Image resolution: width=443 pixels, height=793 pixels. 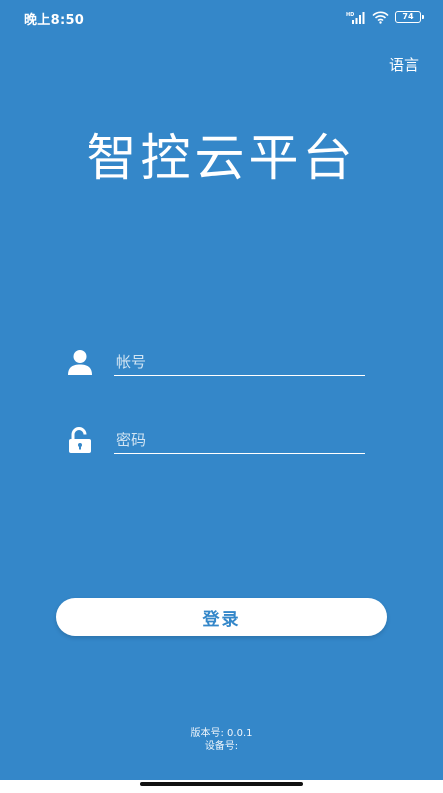 I want to click on battery-icon: 74, so click(x=409, y=17).